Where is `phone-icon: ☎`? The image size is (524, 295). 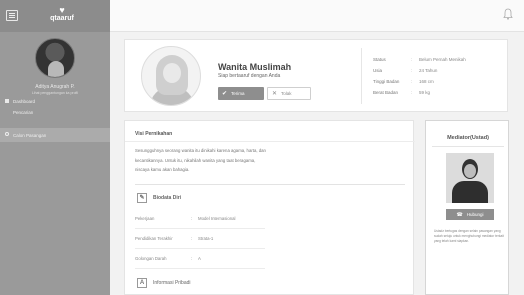
phone-icon: ☎ is located at coordinates (459, 214).